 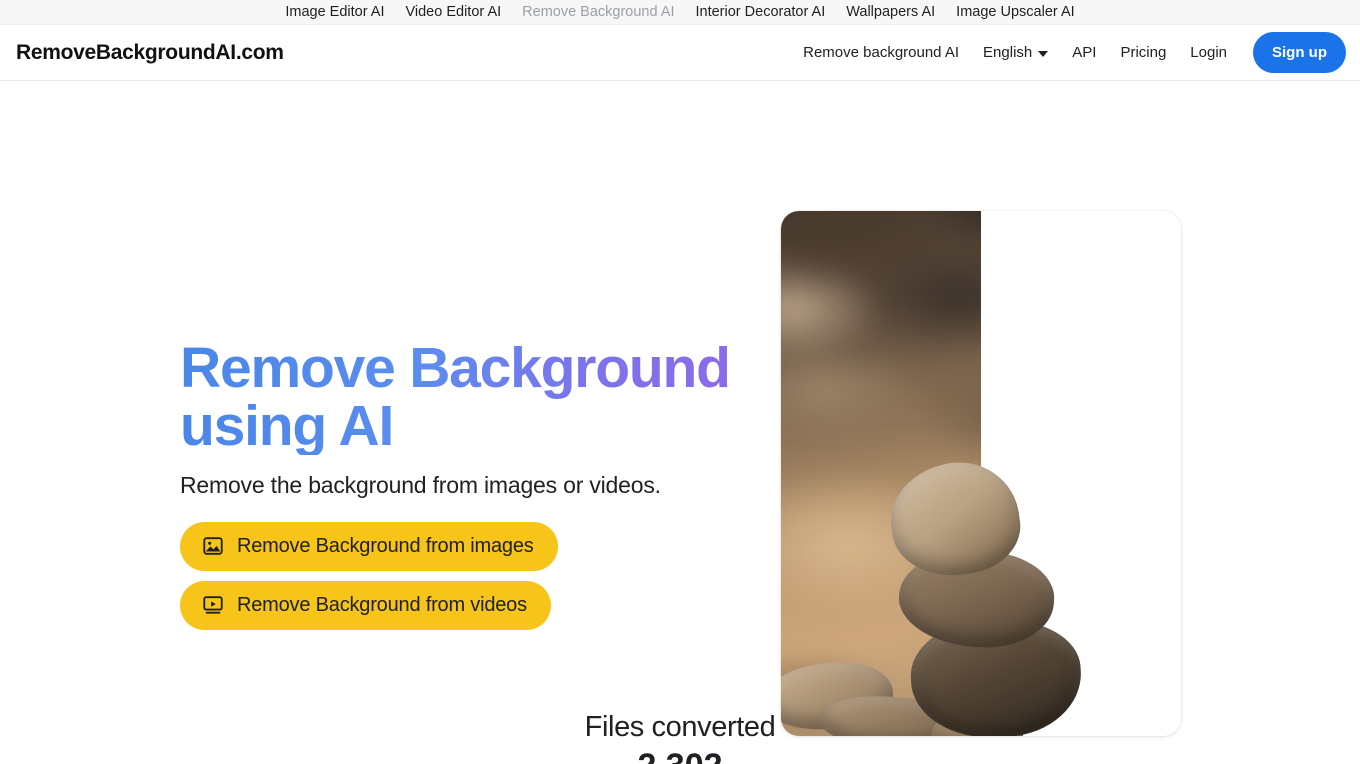 I want to click on language-selector: English, so click(x=1015, y=52).